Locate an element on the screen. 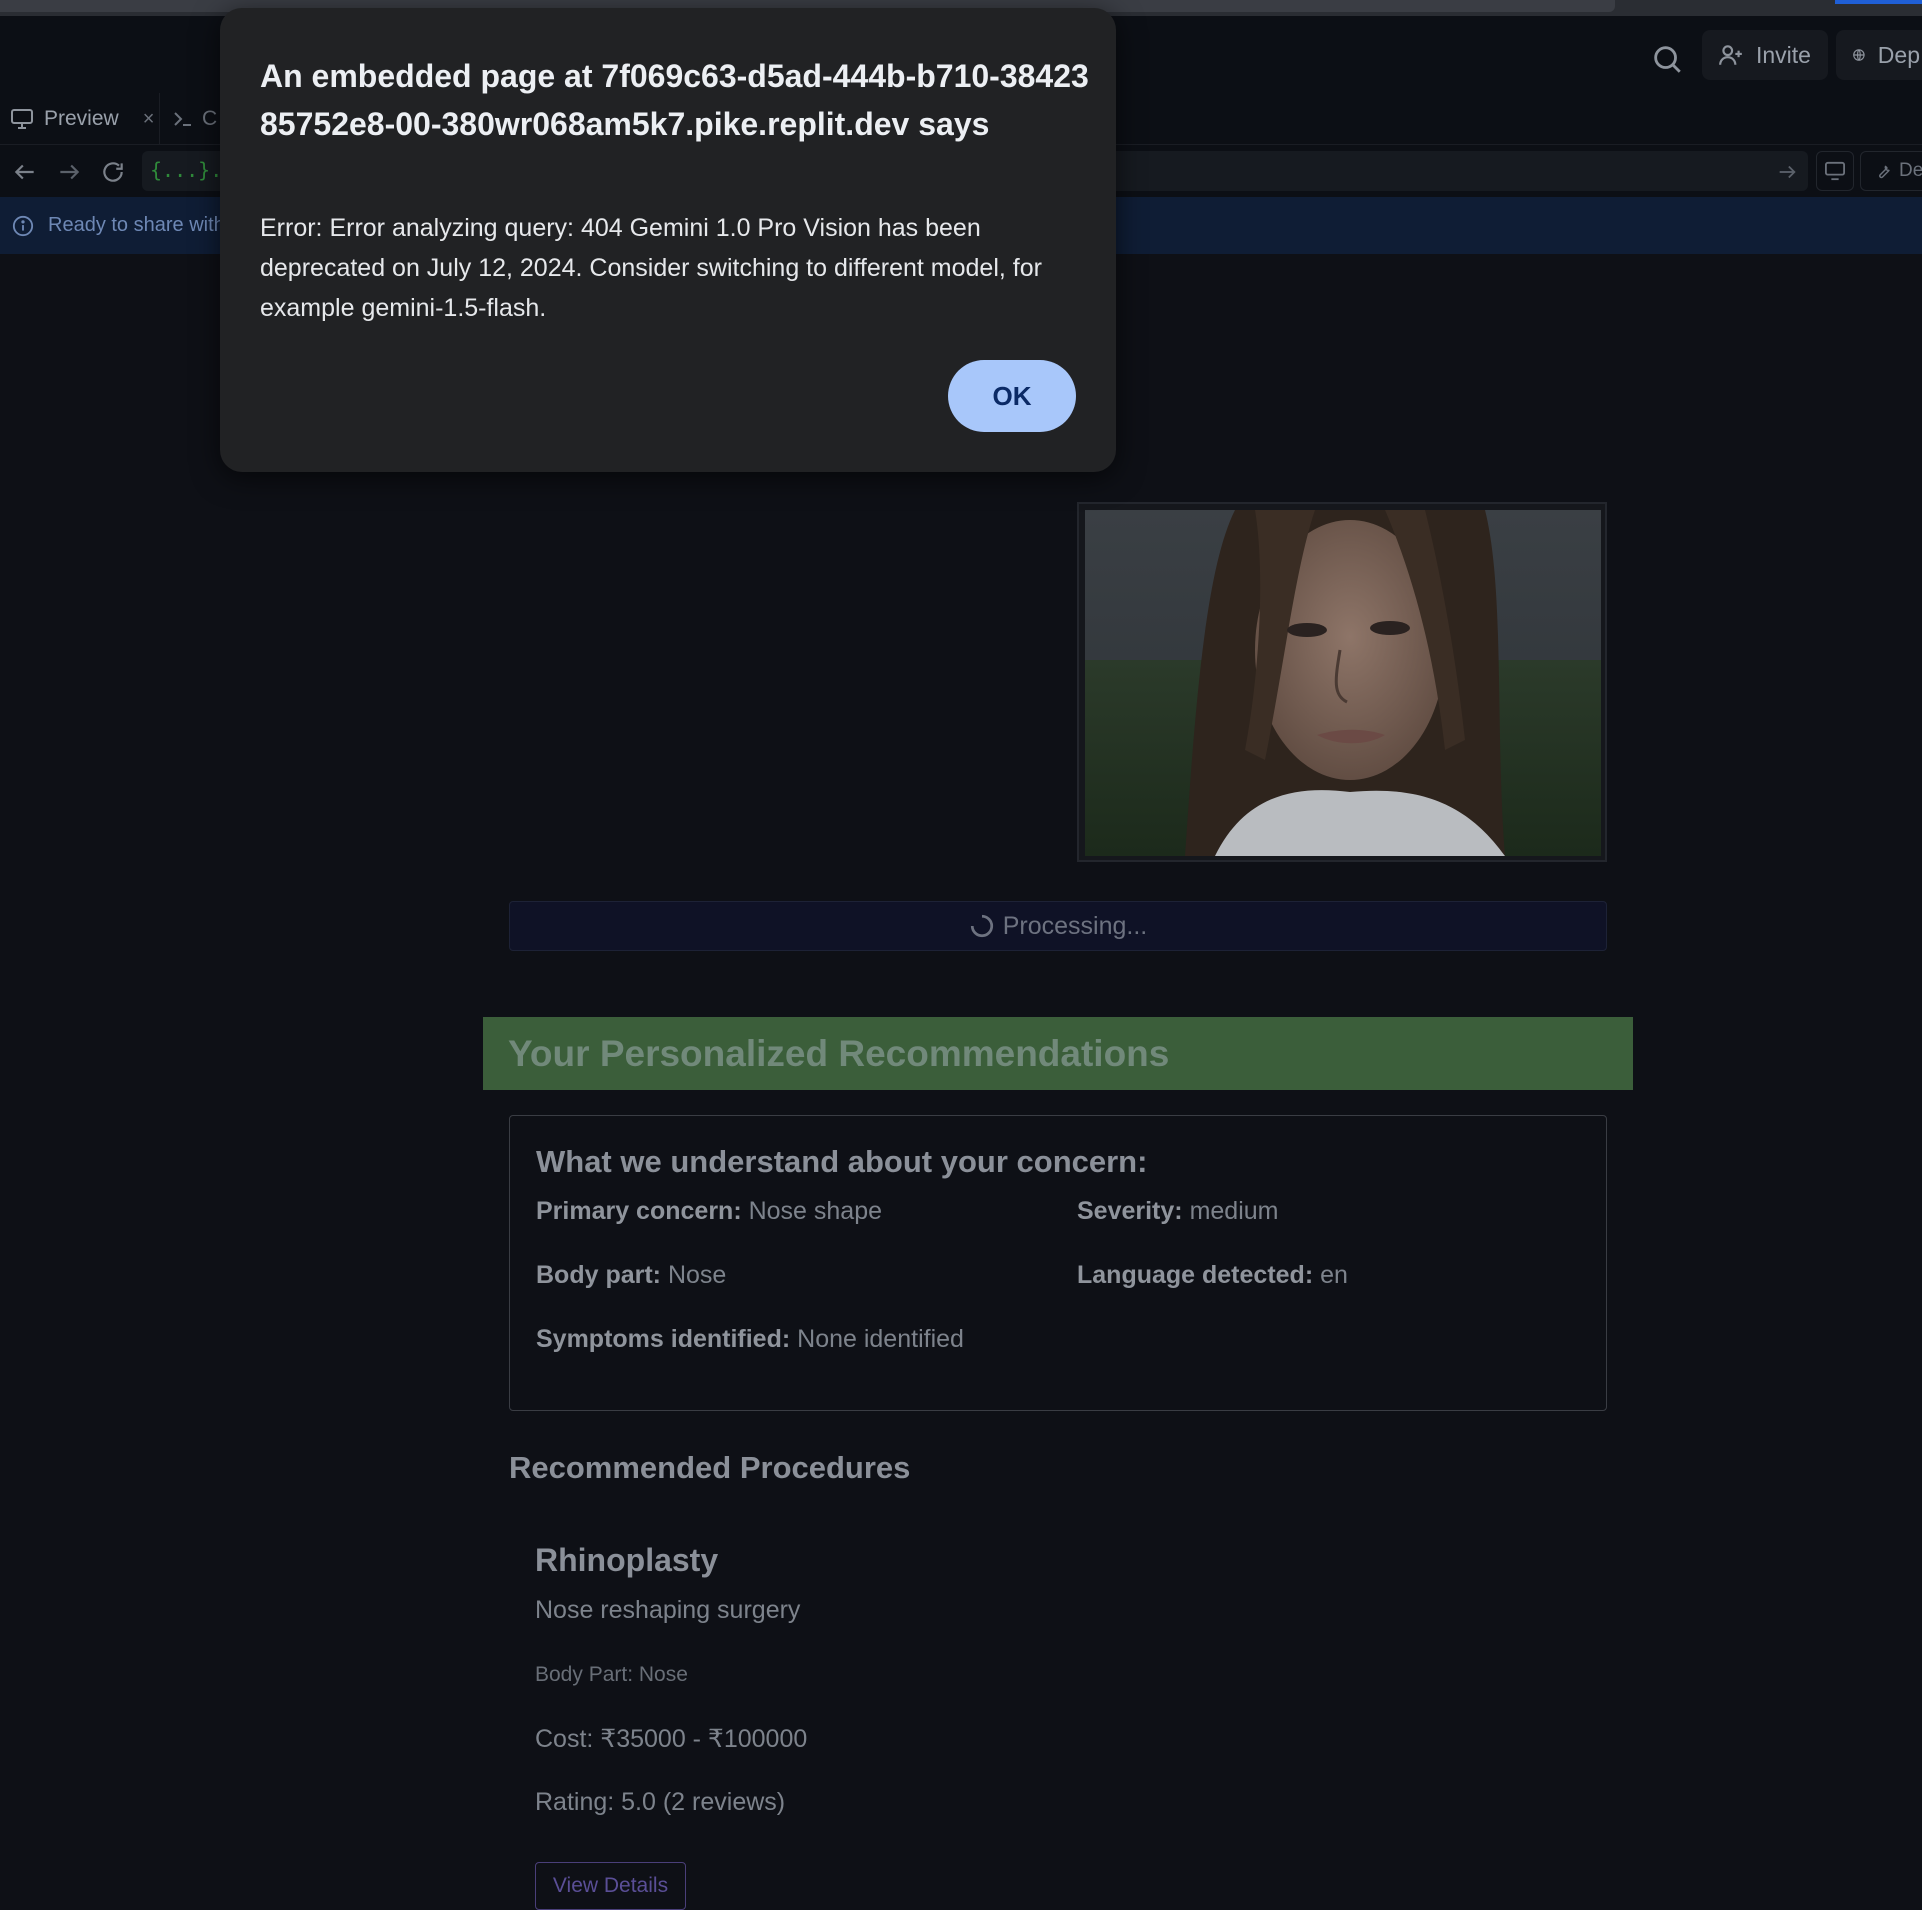 This screenshot has width=1922, height=1910. uploaded-face-photo is located at coordinates (1343, 683).